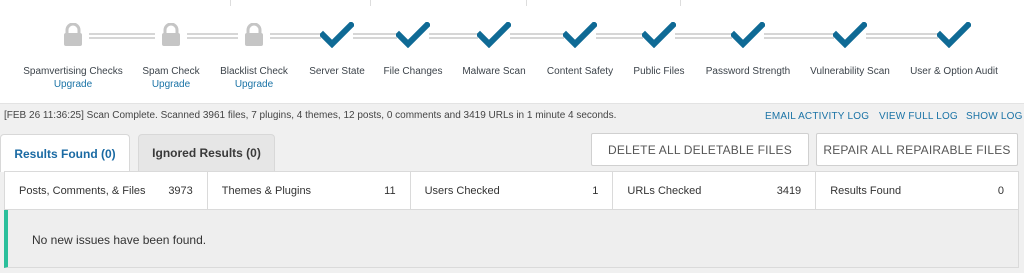 The image size is (1024, 273). Describe the element at coordinates (866, 190) in the screenshot. I see `summary-label: Results Found` at that location.